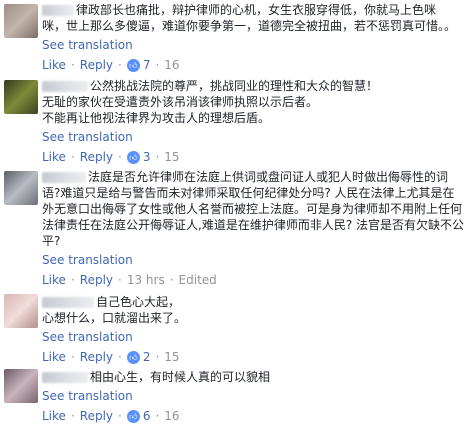 The height and width of the screenshot is (430, 476). I want to click on comment-actions: Like · Reply · 13 hrs · Edited, so click(256, 280).